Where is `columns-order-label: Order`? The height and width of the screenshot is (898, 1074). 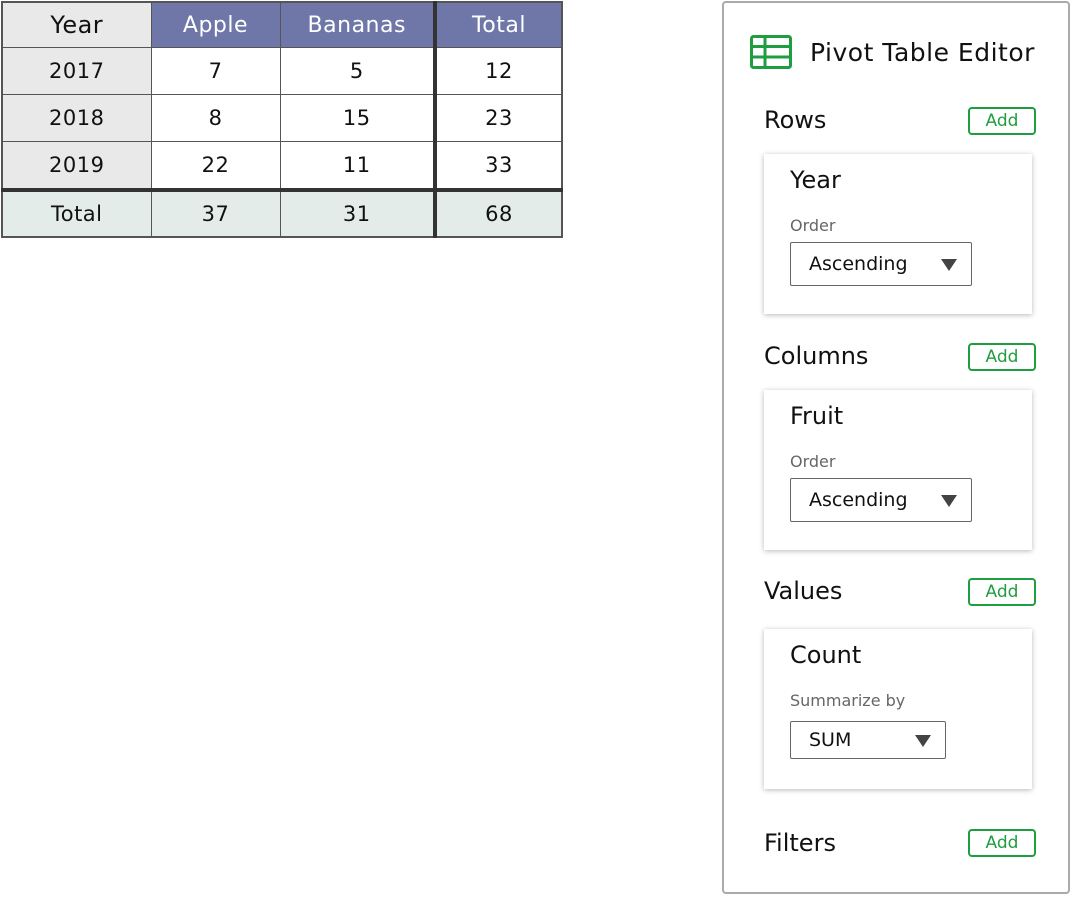 columns-order-label: Order is located at coordinates (813, 461).